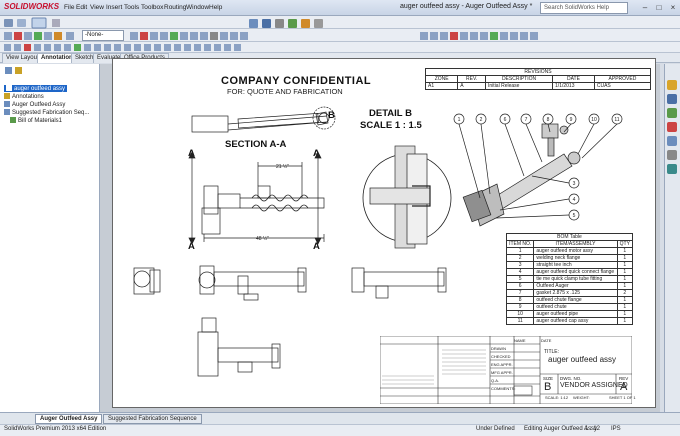 The height and width of the screenshot is (436, 680). Describe the element at coordinates (594, 120) in the screenshot. I see `balloon-label: 10` at that location.